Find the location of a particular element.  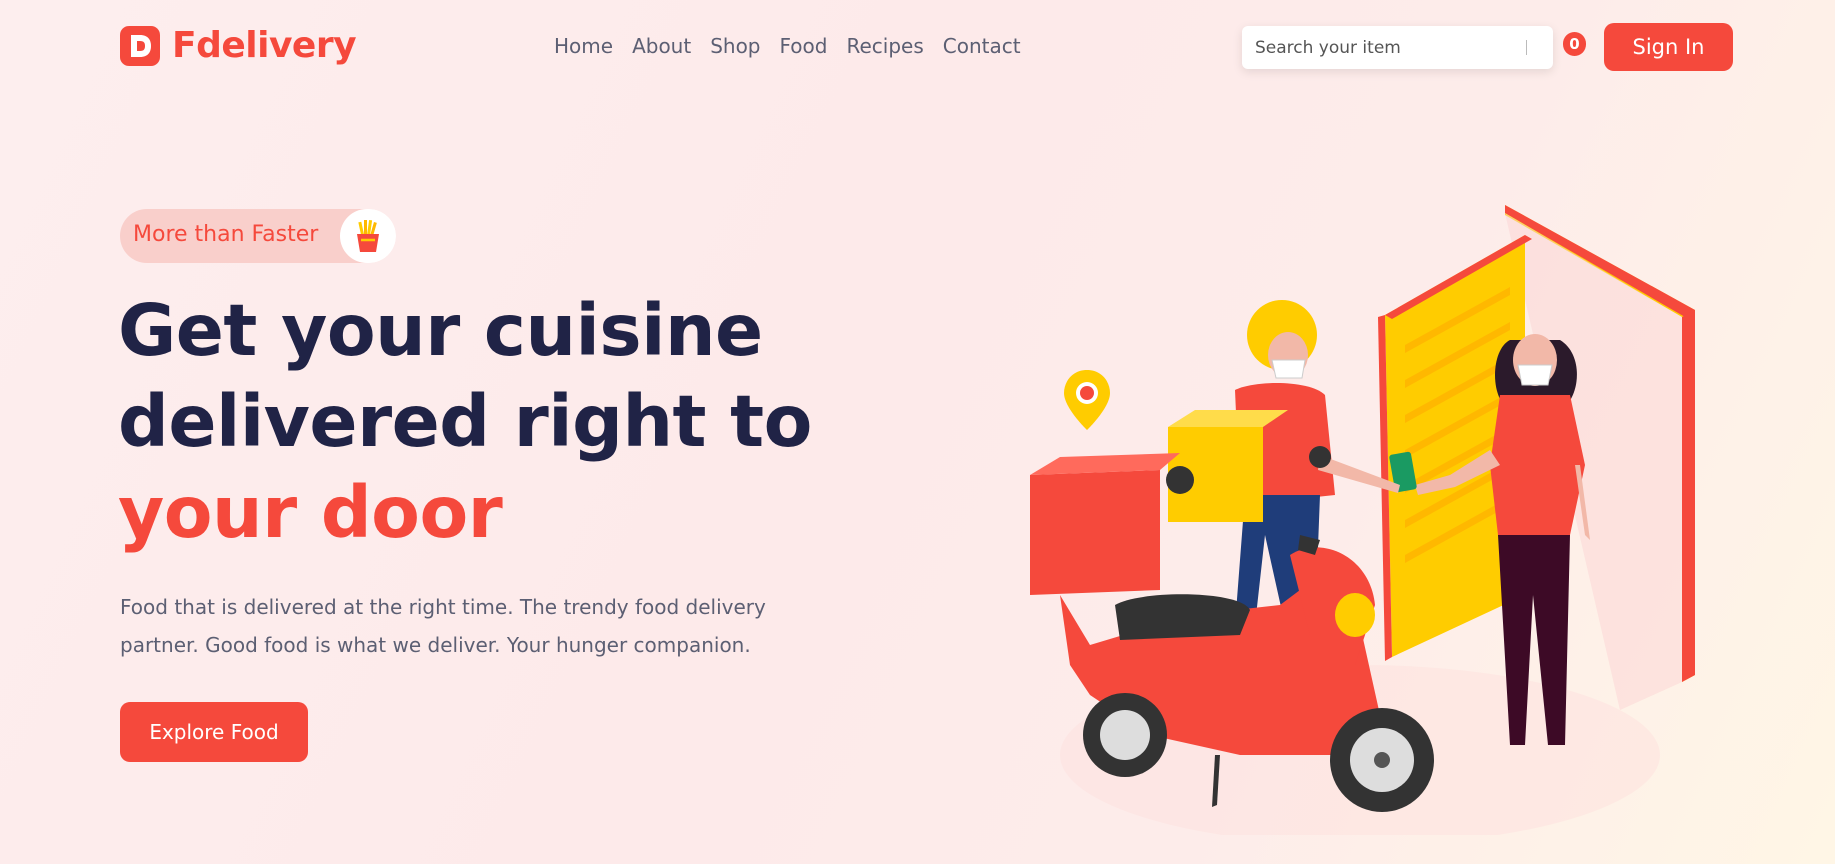

headline-line-2: delivered right to is located at coordinates (465, 421).